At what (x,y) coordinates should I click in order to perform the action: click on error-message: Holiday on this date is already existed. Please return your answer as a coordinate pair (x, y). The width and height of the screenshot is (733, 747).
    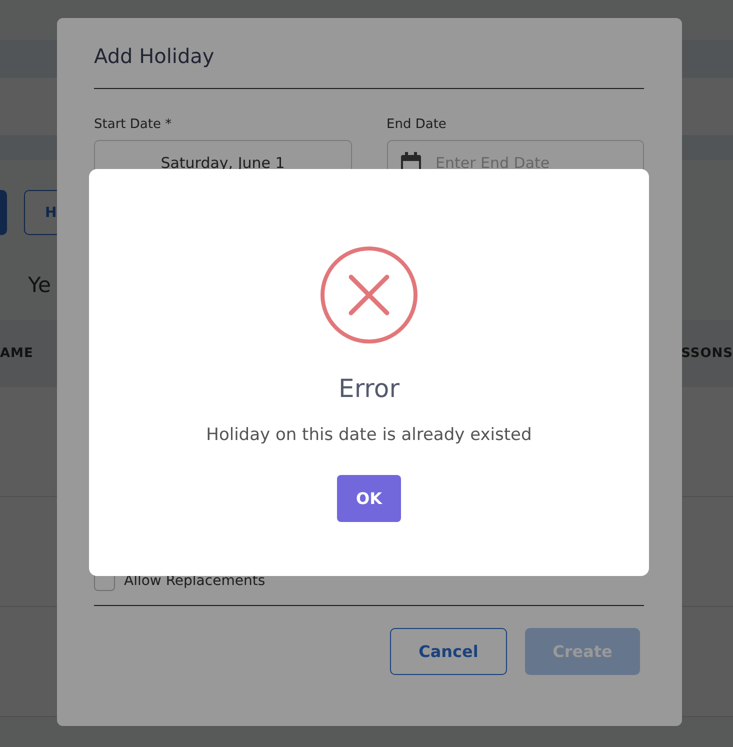
    Looking at the image, I should click on (369, 435).